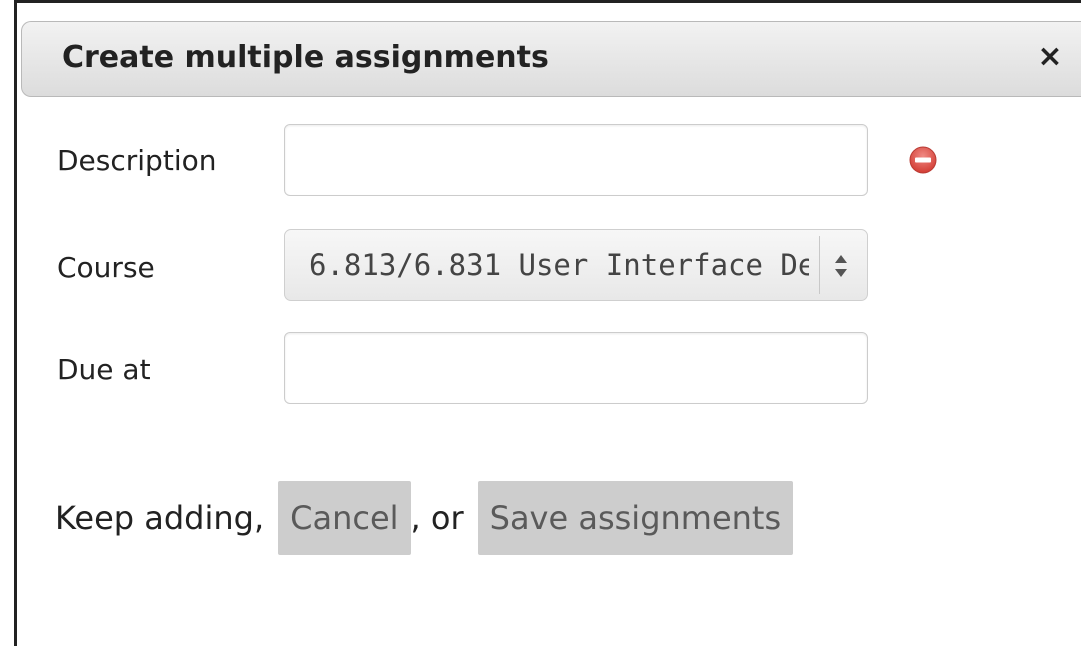  What do you see at coordinates (551, 59) in the screenshot?
I see `dialog-titlebar: Create multiple assignments ×` at bounding box center [551, 59].